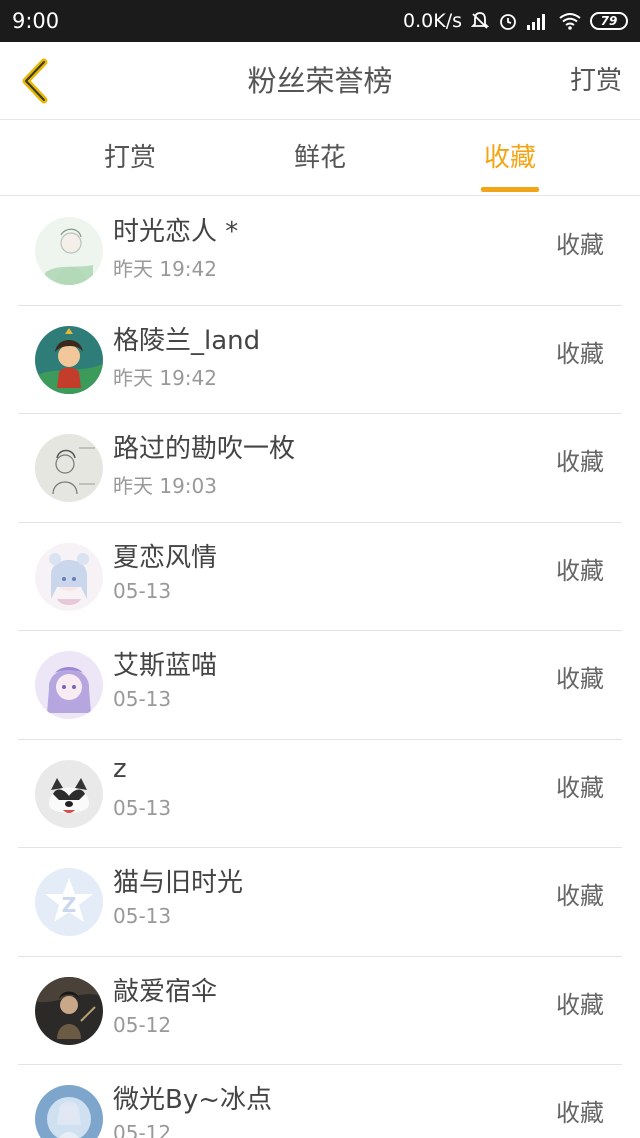  I want to click on back-button, so click(35, 81).